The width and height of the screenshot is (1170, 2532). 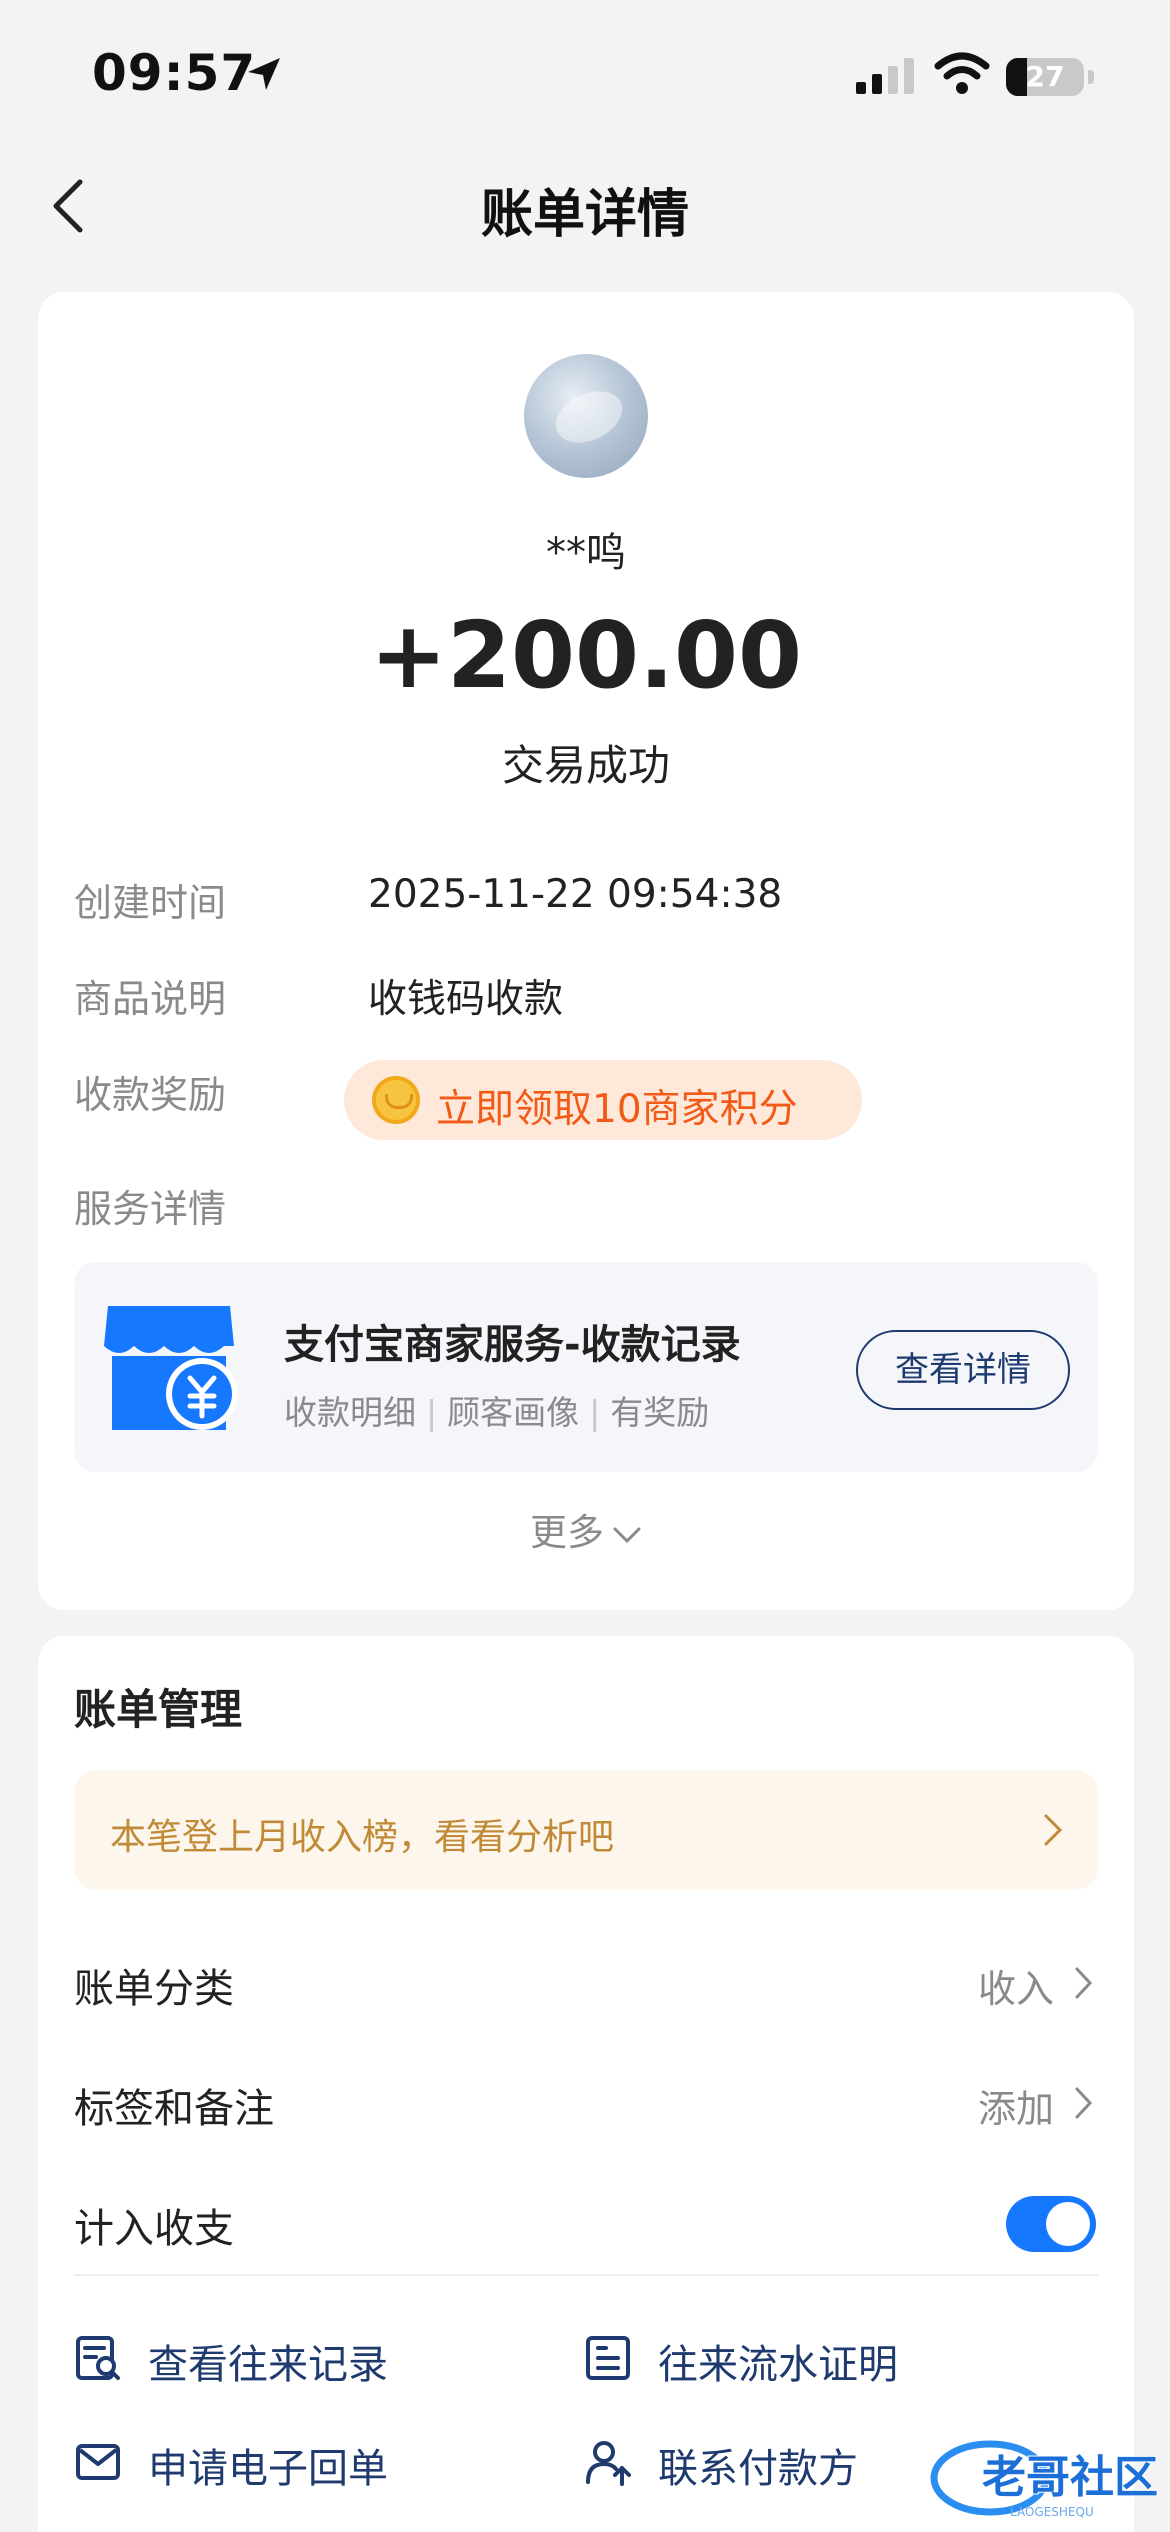 I want to click on status-bar: 09:57 27, so click(x=585, y=75).